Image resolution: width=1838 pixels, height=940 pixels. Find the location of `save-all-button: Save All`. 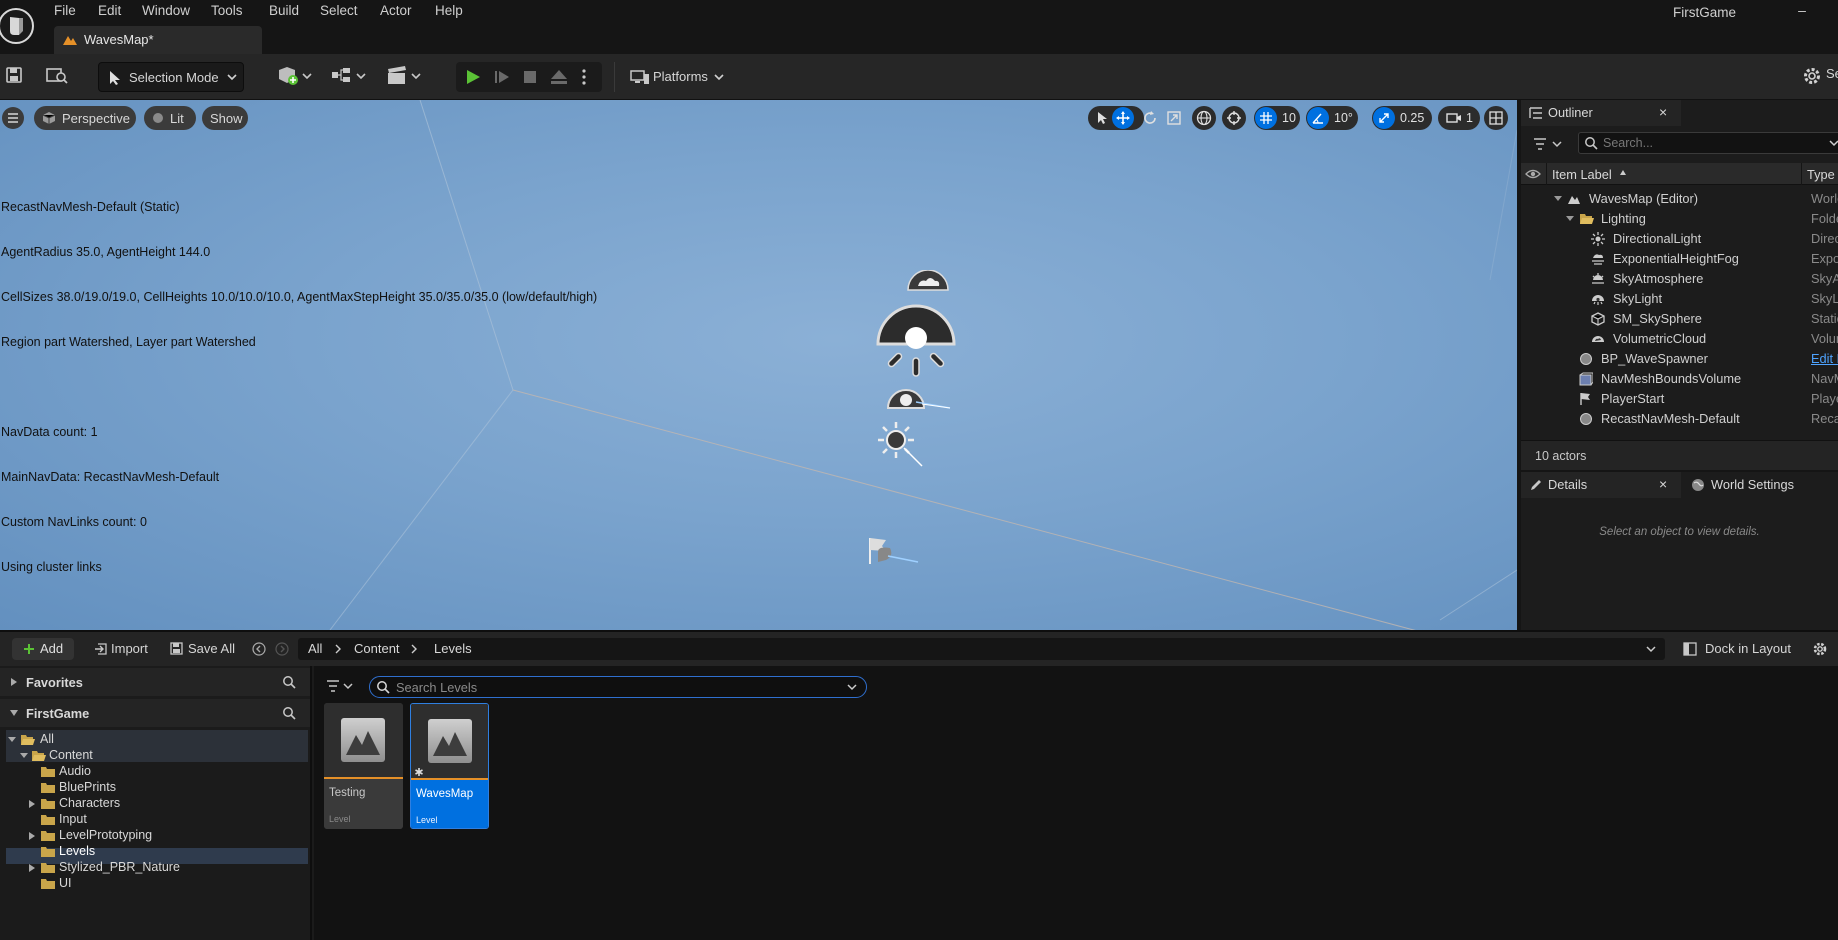

save-all-button: Save All is located at coordinates (210, 649).